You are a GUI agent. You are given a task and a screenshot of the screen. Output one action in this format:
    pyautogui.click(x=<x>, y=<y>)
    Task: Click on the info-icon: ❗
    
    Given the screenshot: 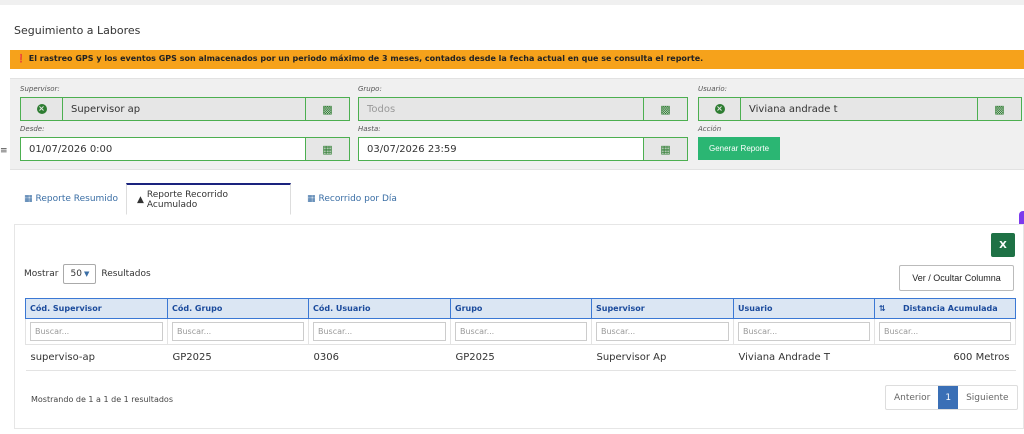 What is the action you would take?
    pyautogui.click(x=21, y=58)
    